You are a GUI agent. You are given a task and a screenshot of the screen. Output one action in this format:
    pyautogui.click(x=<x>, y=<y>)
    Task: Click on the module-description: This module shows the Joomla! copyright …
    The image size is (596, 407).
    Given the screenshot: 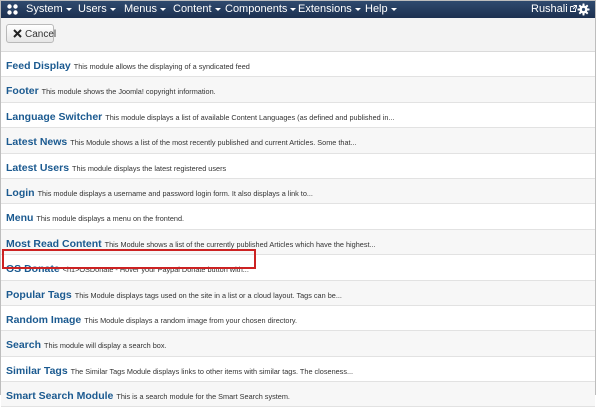 What is the action you would take?
    pyautogui.click(x=128, y=92)
    